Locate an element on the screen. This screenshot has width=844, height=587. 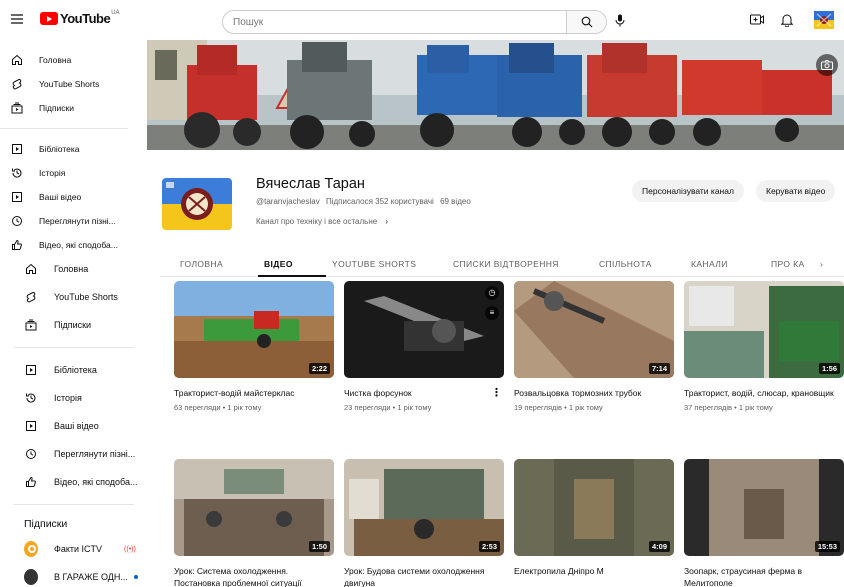
user-avatar-icon is located at coordinates (824, 20).